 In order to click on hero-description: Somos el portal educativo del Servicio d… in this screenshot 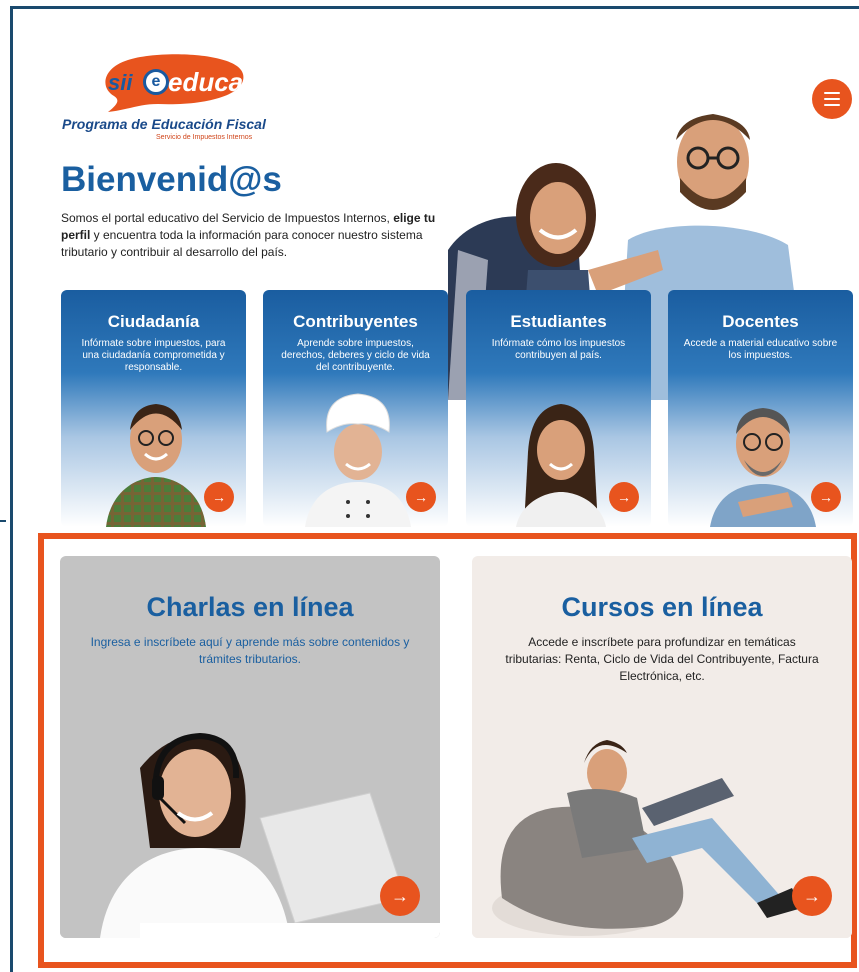, I will do `click(248, 235)`.